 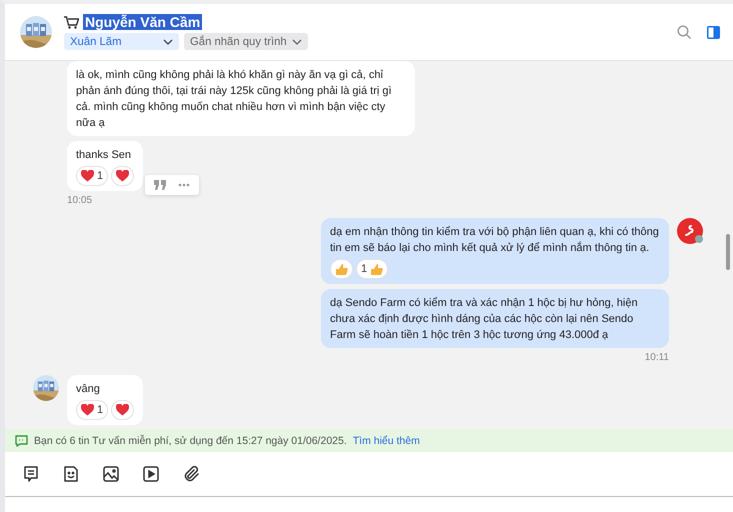 What do you see at coordinates (104, 155) in the screenshot?
I see `message-text: thanks Sen` at bounding box center [104, 155].